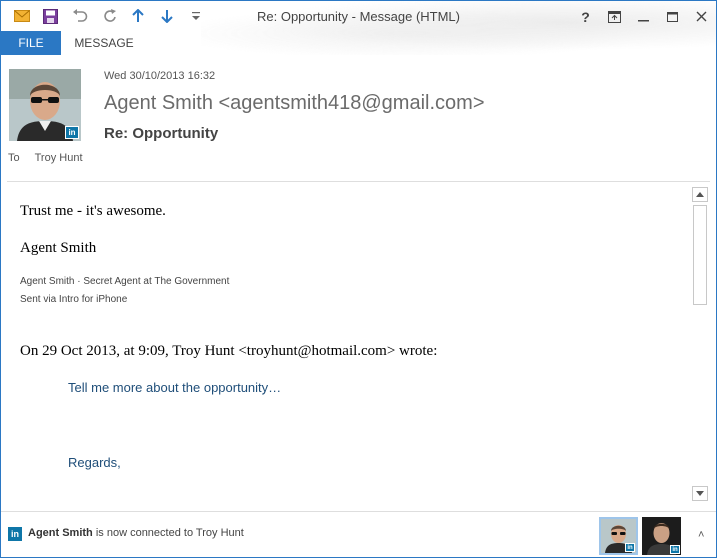 This screenshot has width=717, height=558. Describe the element at coordinates (14, 158) in the screenshot. I see `to-label: To` at that location.